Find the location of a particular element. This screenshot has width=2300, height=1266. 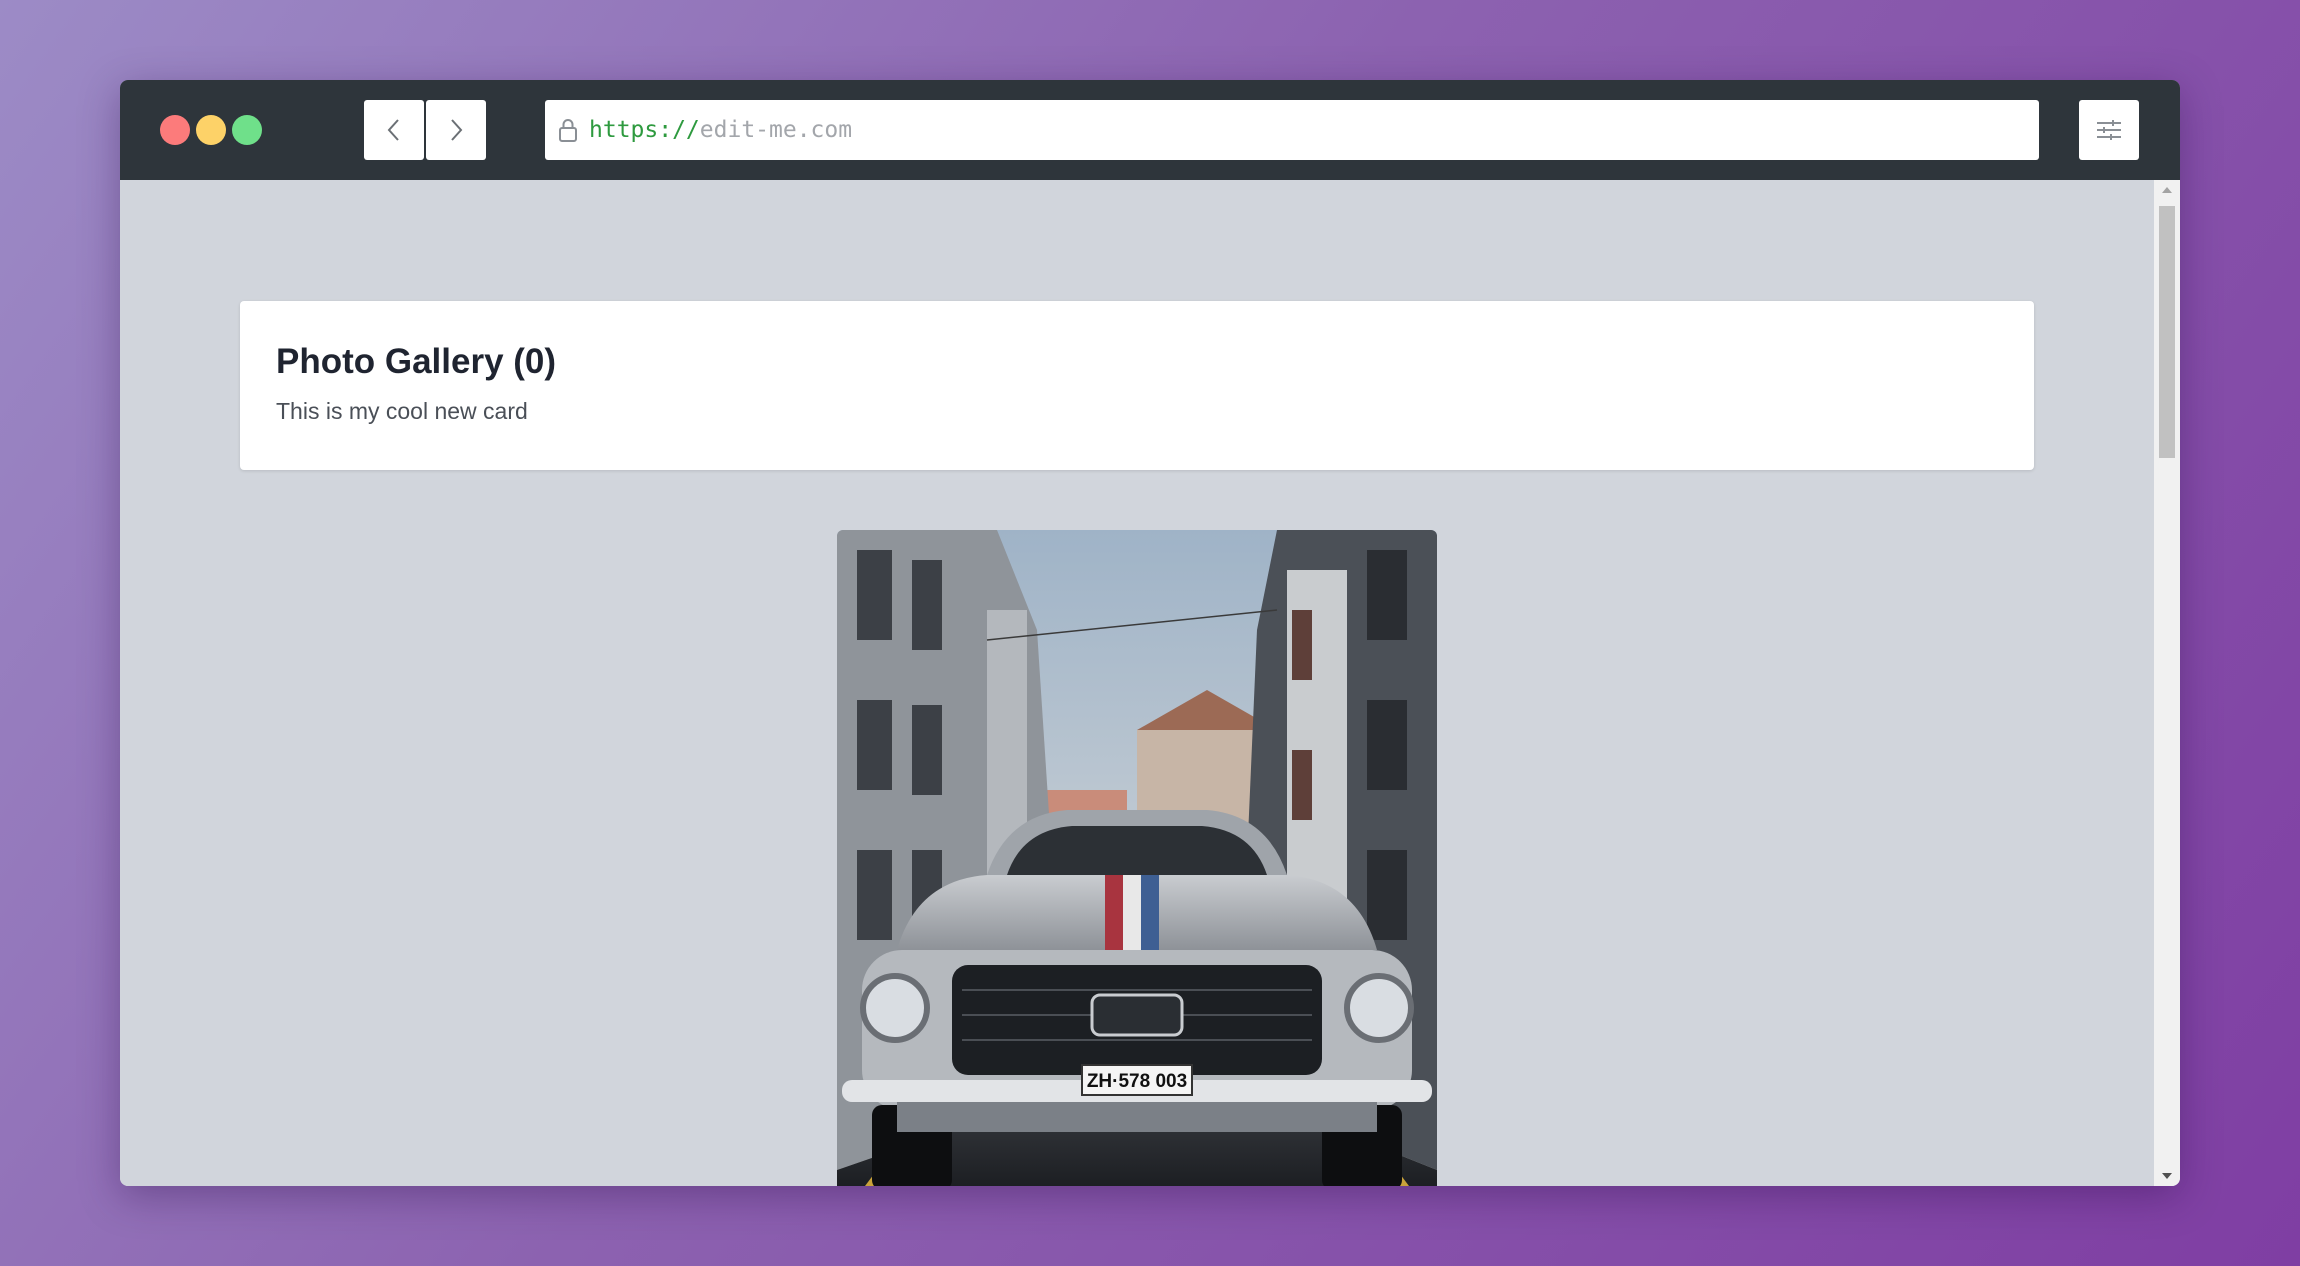

scroll-down-arrow is located at coordinates (2167, 1176).